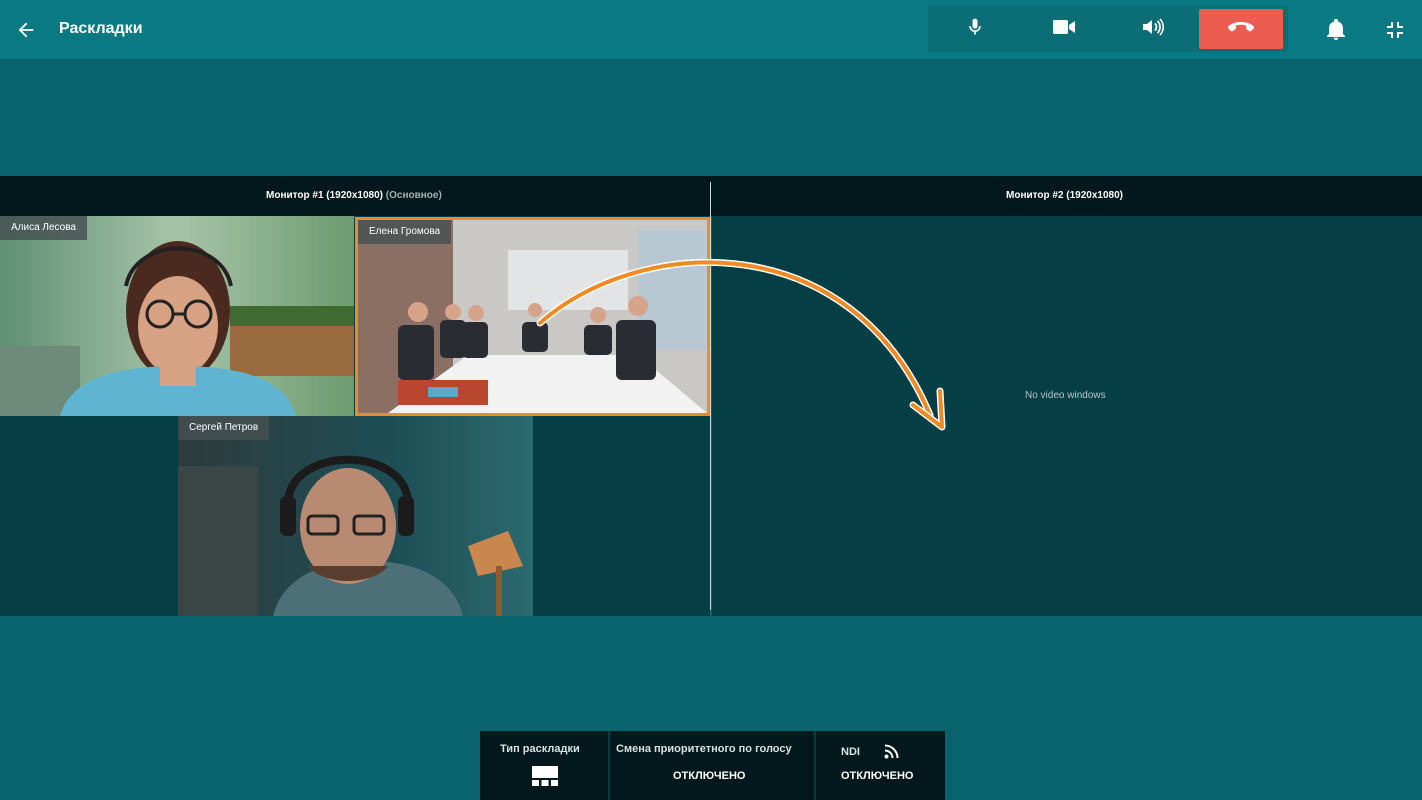  I want to click on monitor-2-empty-text: No video windows, so click(1065, 395).